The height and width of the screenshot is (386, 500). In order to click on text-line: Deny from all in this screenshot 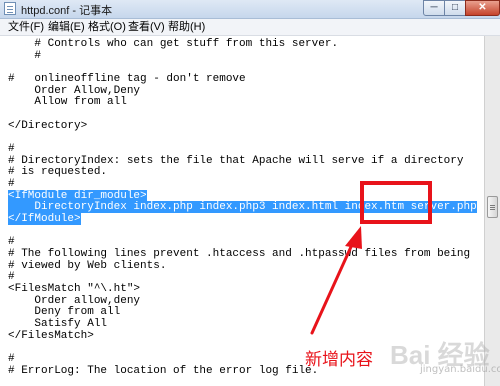, I will do `click(64, 312)`.